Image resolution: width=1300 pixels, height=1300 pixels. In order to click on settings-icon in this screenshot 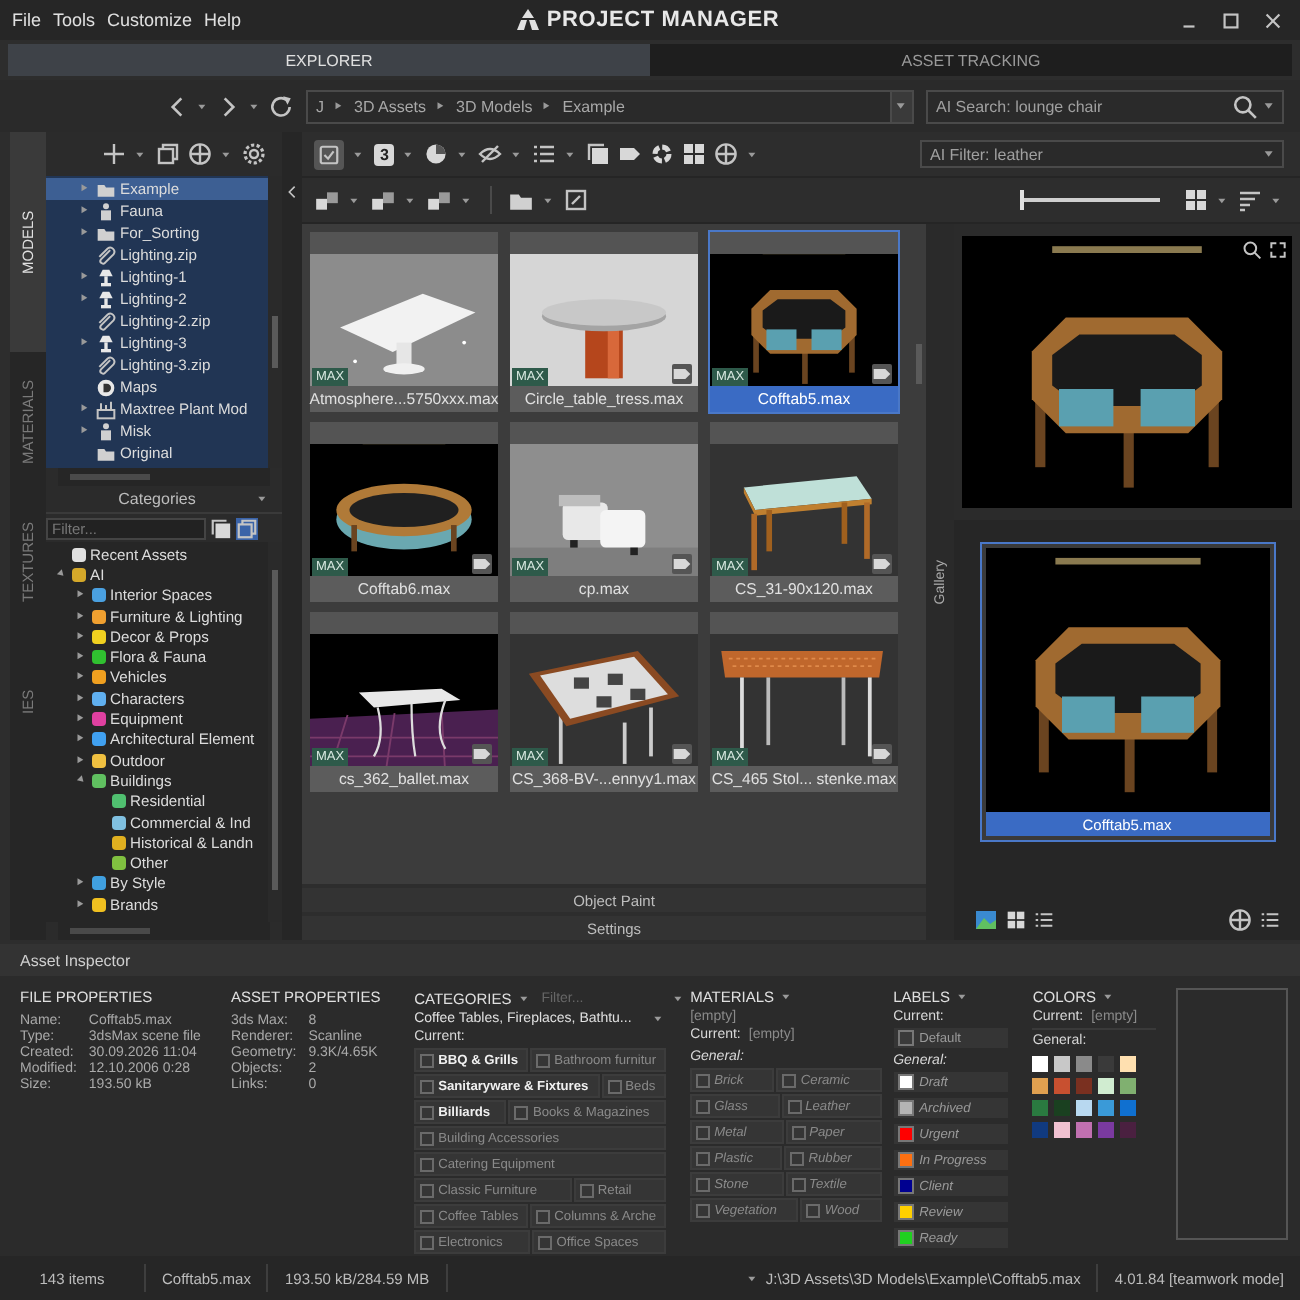, I will do `click(254, 154)`.